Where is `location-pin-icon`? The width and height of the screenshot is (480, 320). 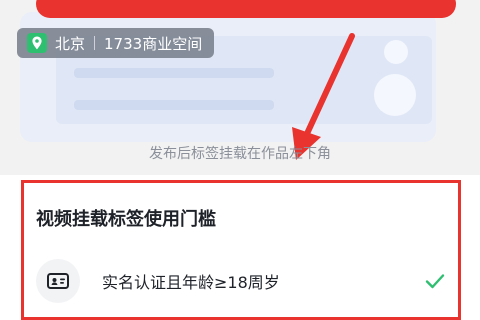
location-pin-icon is located at coordinates (37, 43).